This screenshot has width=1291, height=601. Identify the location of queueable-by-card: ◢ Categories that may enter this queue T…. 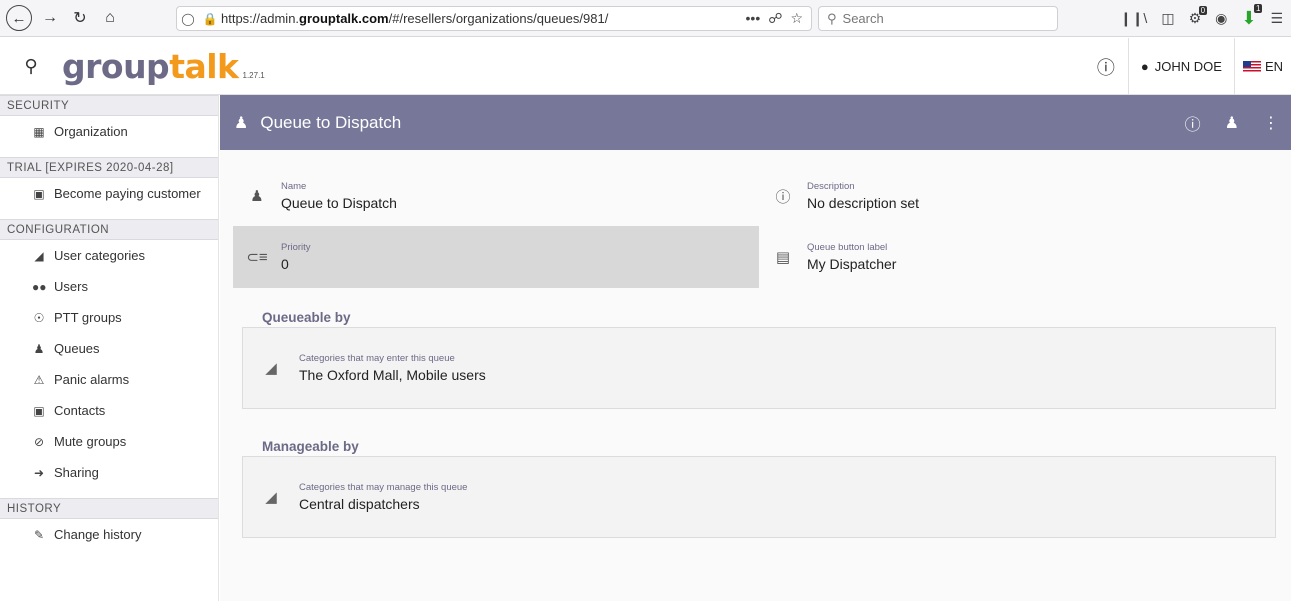
(759, 368).